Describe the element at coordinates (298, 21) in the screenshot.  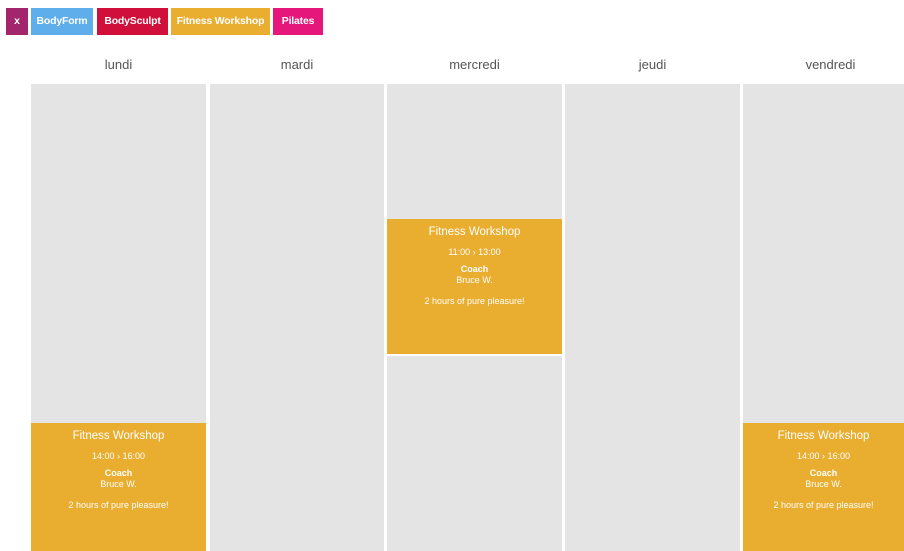
I see `filter-pilates-button: Pilates` at that location.